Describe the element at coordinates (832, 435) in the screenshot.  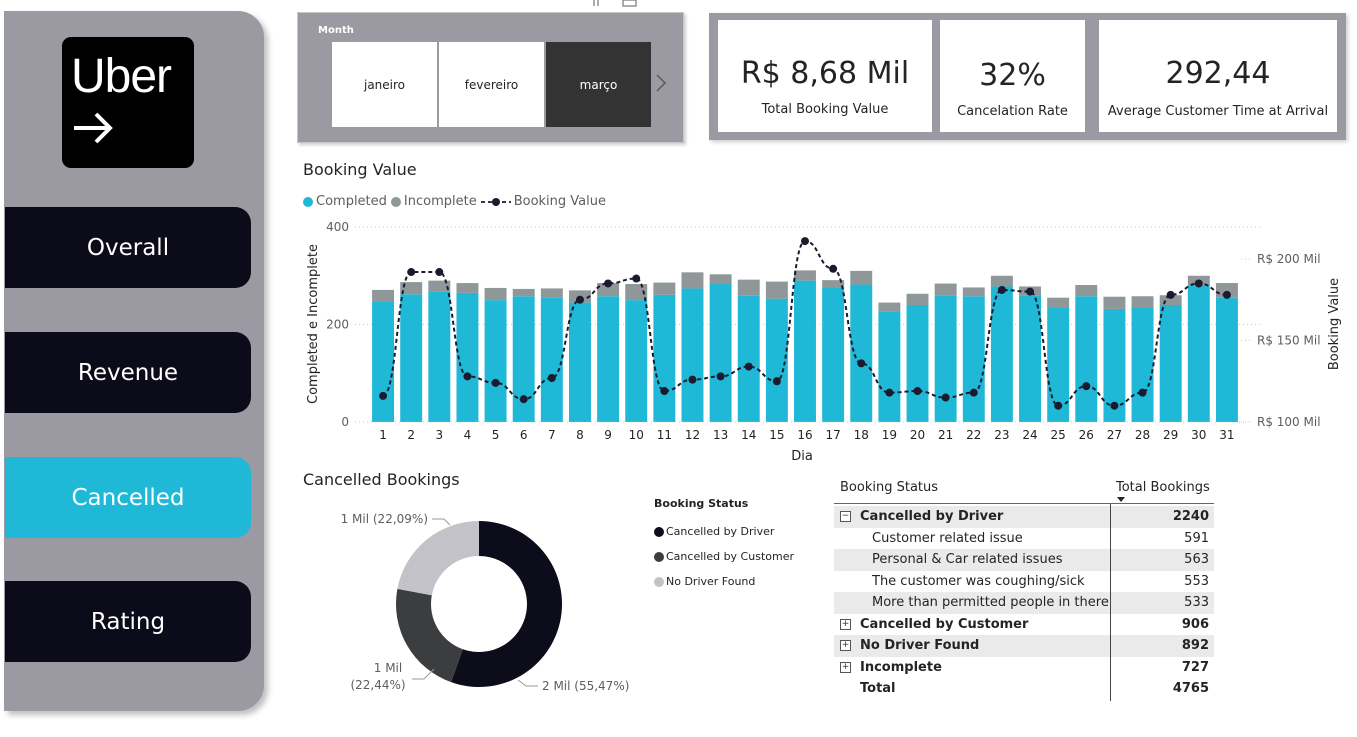
I see `x-tick-label: 17` at that location.